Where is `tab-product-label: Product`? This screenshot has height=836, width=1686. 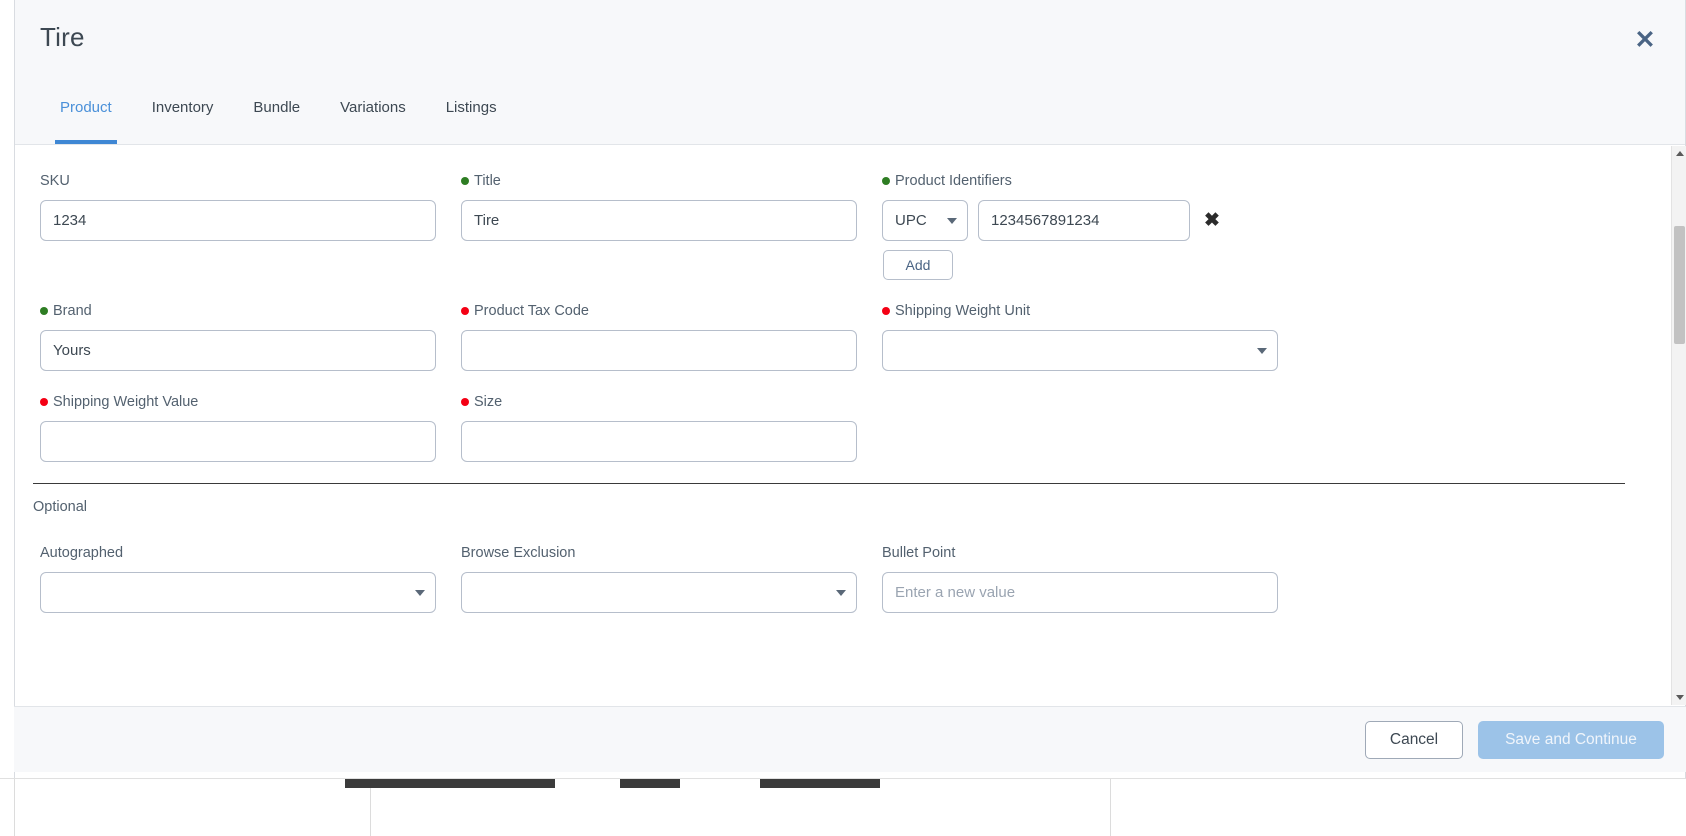
tab-product-label: Product is located at coordinates (86, 107).